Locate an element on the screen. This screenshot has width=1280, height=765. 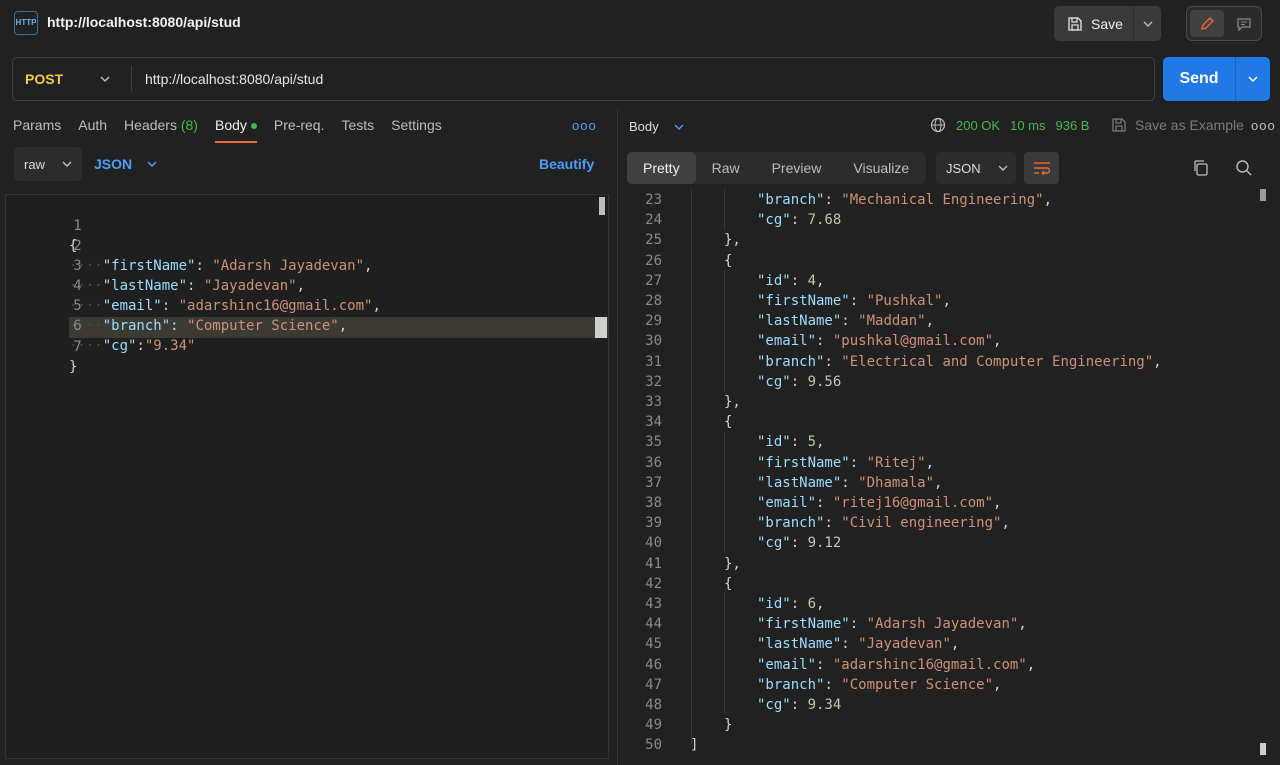
send-options-button is located at coordinates (1252, 79).